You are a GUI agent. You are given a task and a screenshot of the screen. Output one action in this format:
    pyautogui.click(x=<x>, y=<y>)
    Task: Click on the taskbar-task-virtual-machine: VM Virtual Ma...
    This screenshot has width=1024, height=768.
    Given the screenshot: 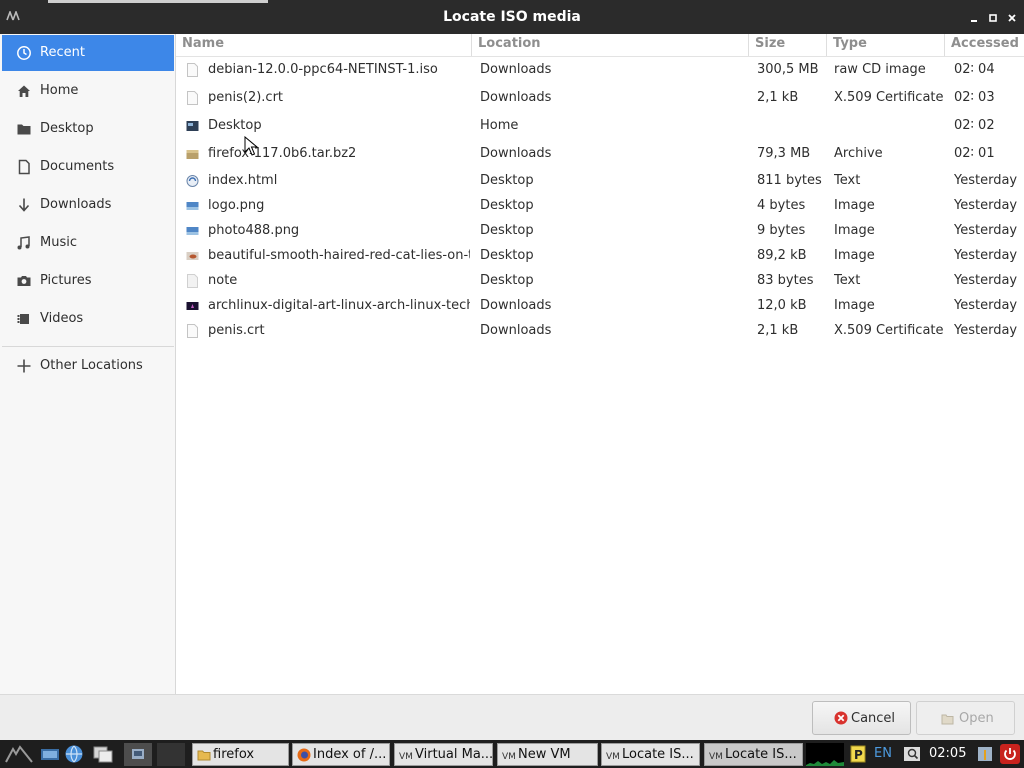 What is the action you would take?
    pyautogui.click(x=443, y=754)
    